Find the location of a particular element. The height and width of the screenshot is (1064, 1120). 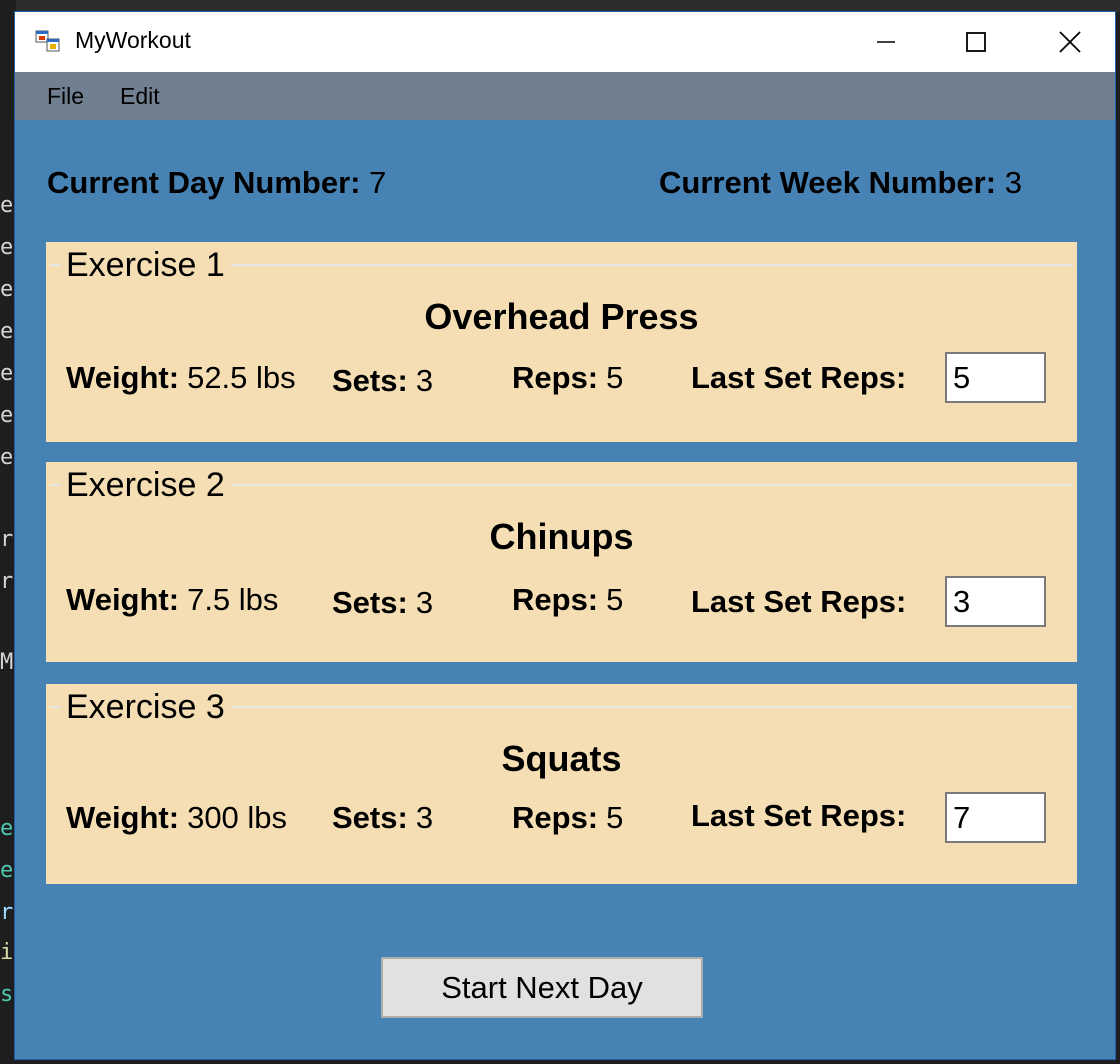

current-week-status: Current Week Number: 3 is located at coordinates (840, 183).